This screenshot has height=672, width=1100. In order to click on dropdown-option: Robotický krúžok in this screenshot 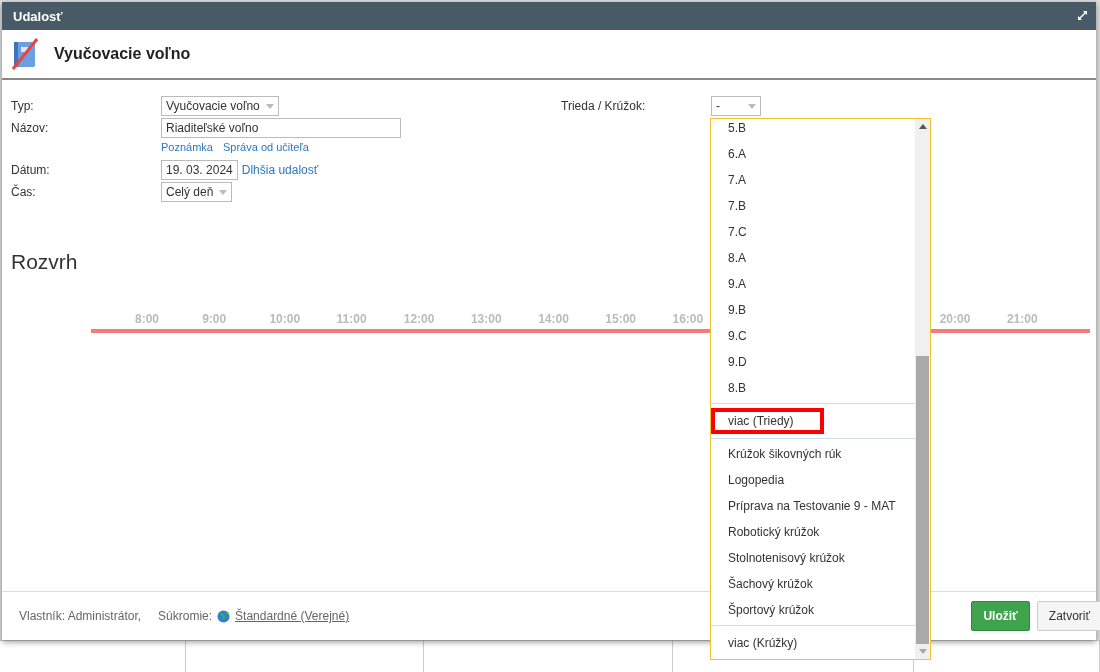, I will do `click(813, 532)`.